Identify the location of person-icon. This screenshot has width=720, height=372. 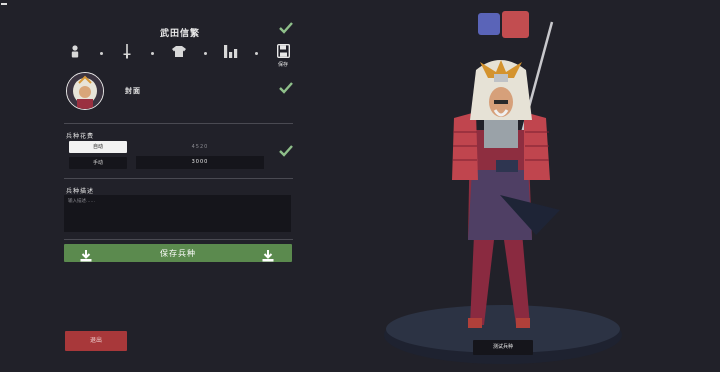
(75, 51).